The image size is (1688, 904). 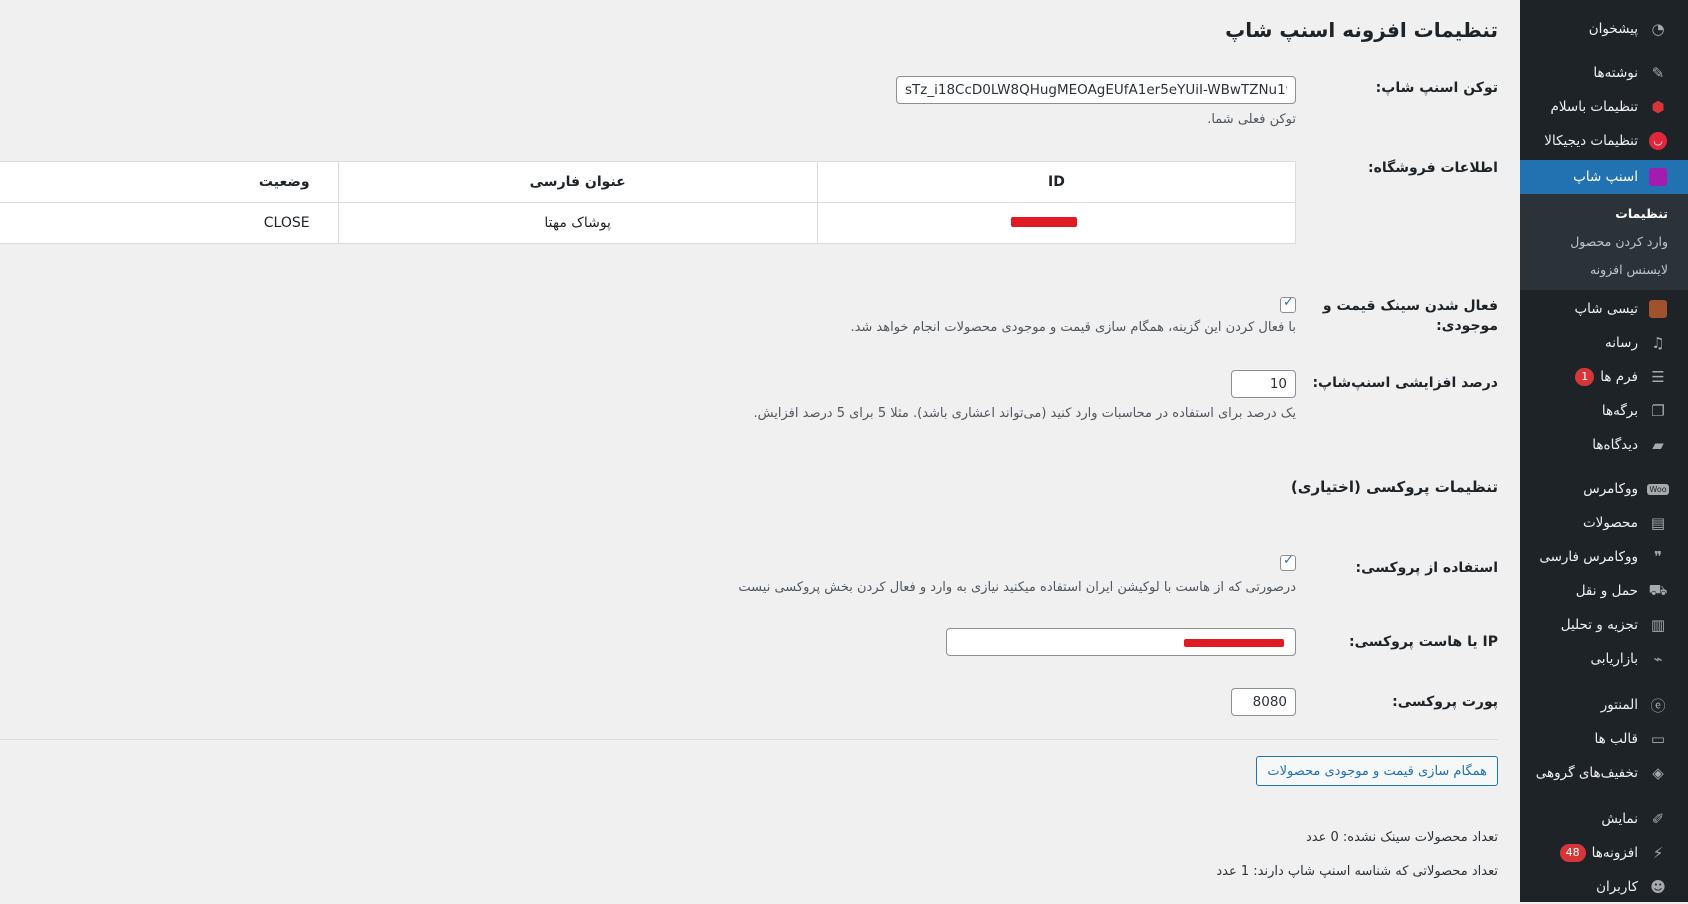 I want to click on menu-label: ووکامرس, so click(x=1610, y=489).